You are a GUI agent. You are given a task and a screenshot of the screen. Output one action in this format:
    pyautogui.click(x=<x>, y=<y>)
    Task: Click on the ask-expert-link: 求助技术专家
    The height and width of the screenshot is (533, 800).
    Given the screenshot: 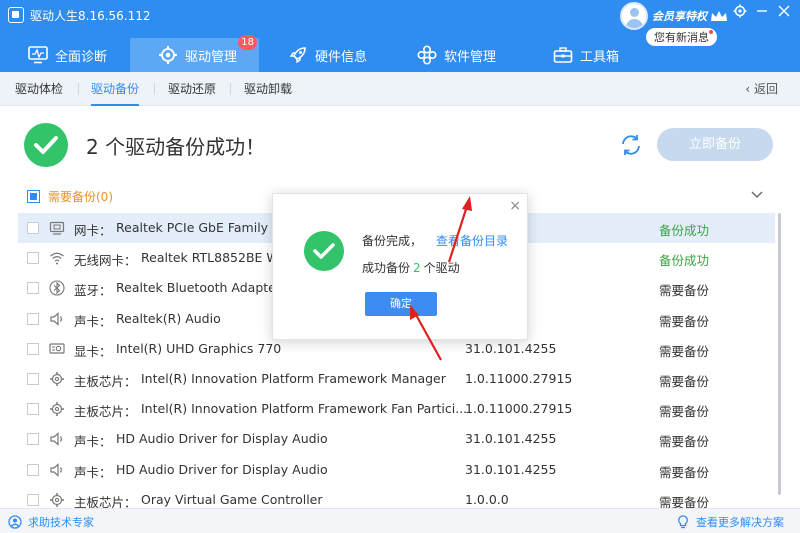 What is the action you would take?
    pyautogui.click(x=51, y=522)
    